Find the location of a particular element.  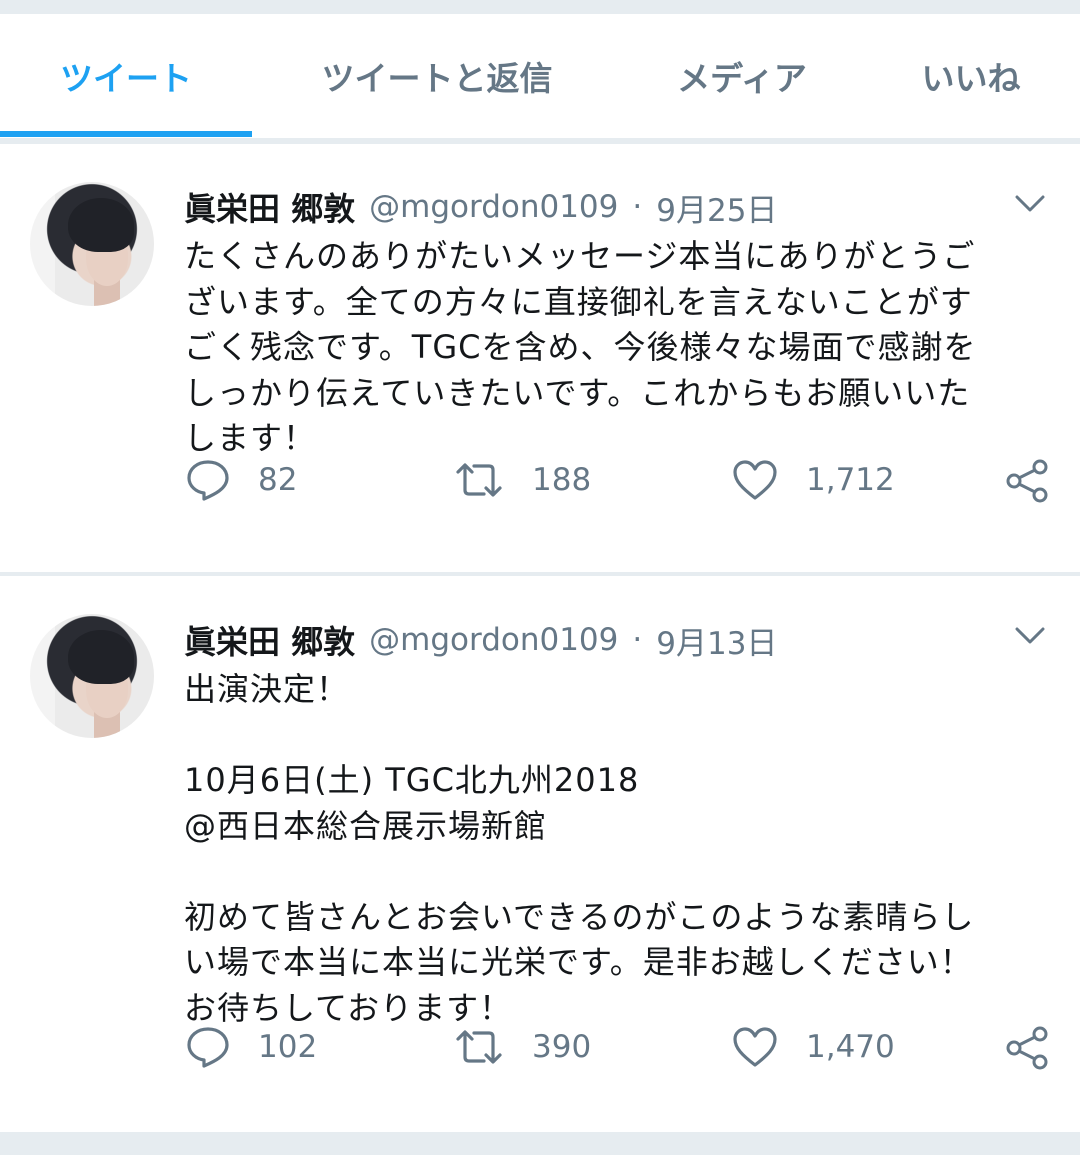

profile-tabs: ツイート ツイートと返信 メディア いいね is located at coordinates (540, 76).